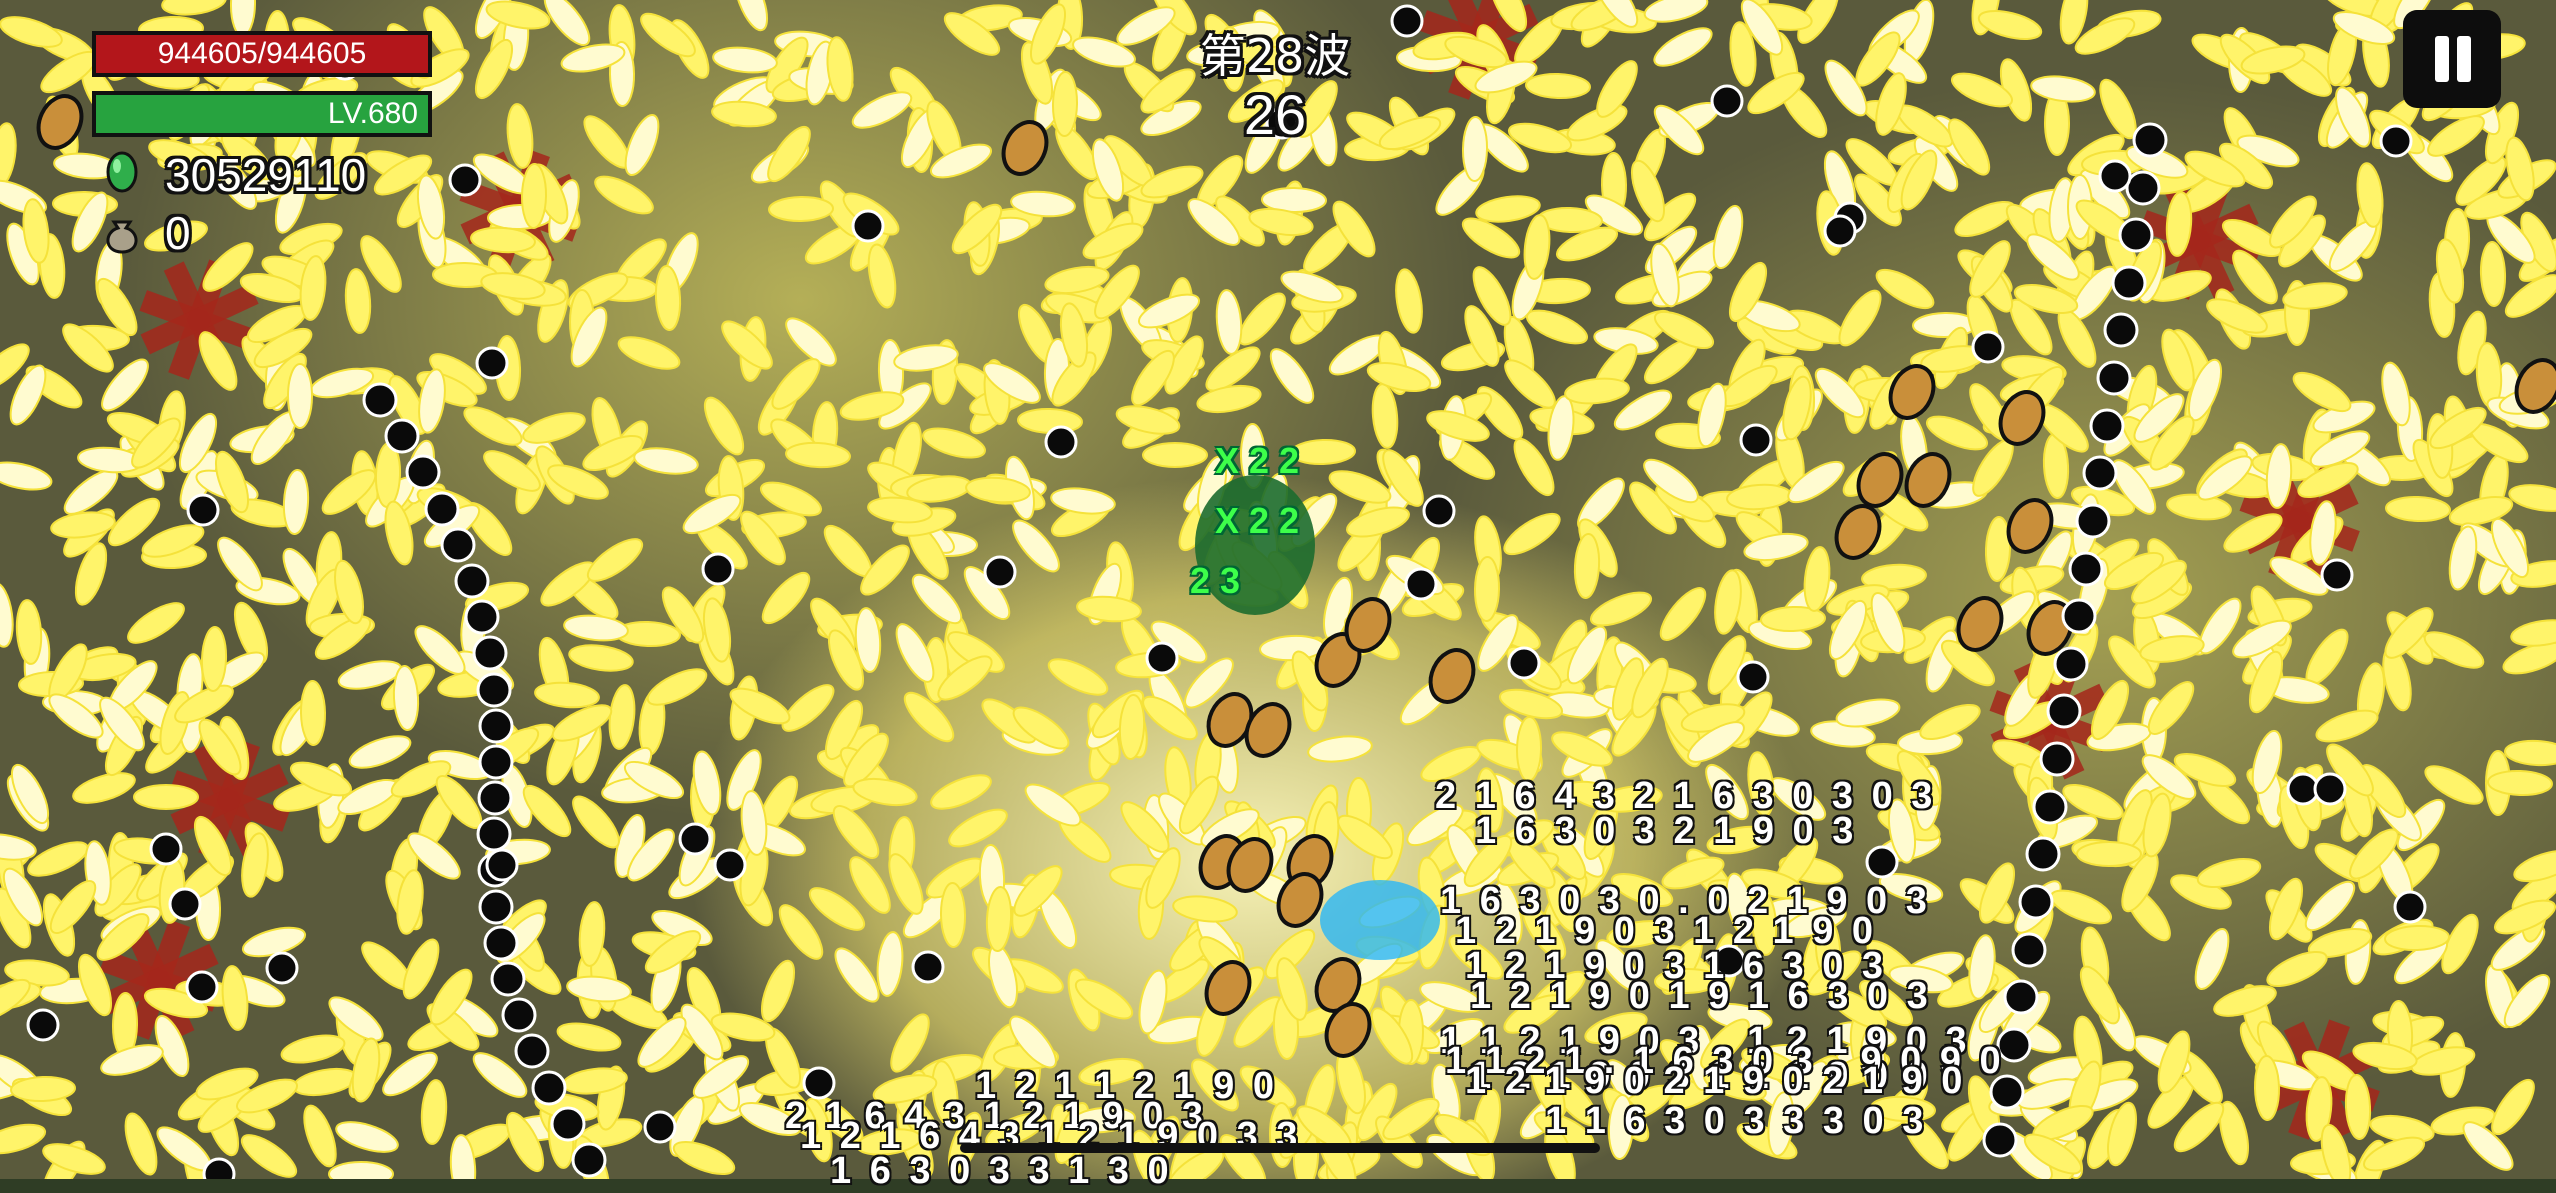 This screenshot has height=1193, width=2556. I want to click on money-bag-icon, so click(122, 234).